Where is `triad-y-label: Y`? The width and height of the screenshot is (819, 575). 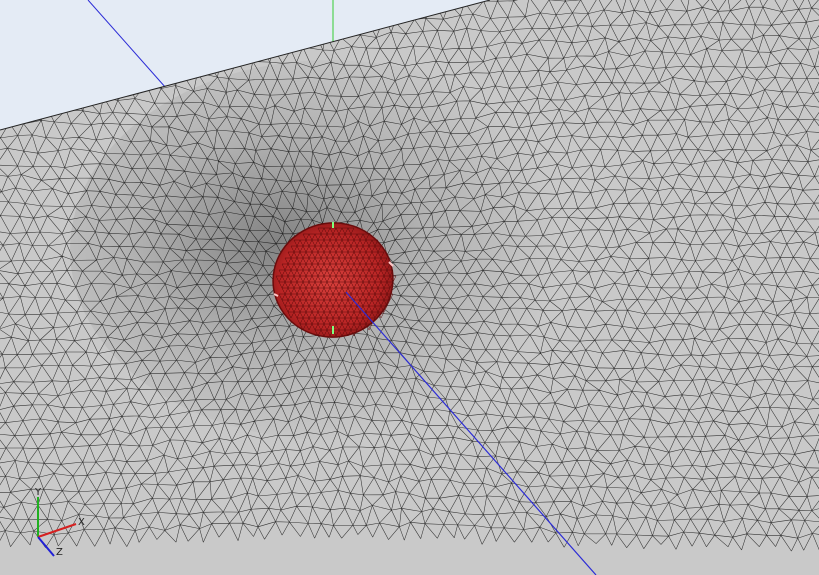 triad-y-label: Y is located at coordinates (38, 492).